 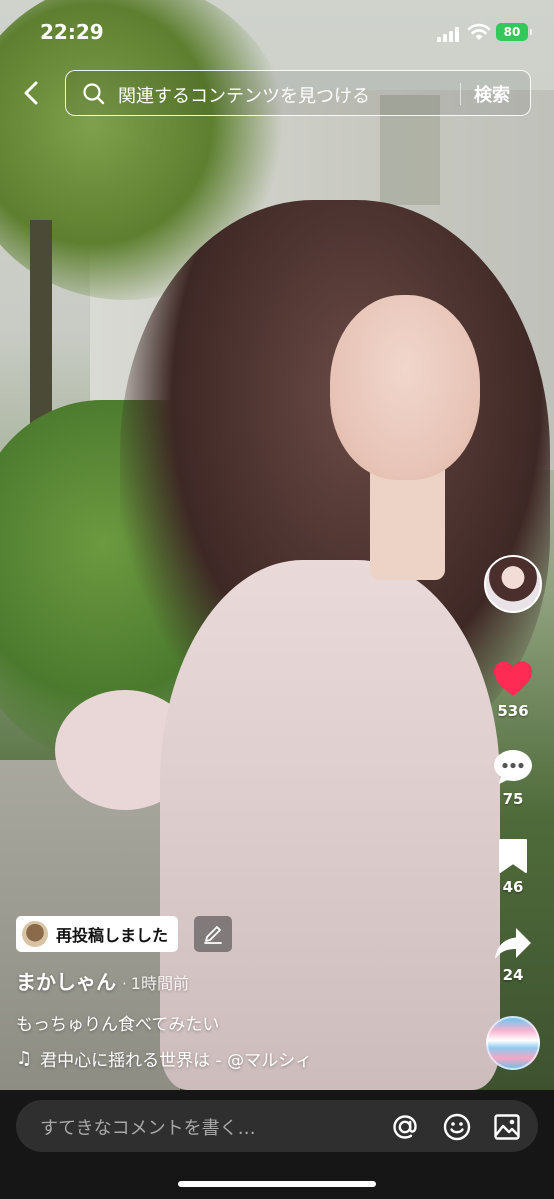 What do you see at coordinates (513, 856) in the screenshot?
I see `bookmark-icon` at bounding box center [513, 856].